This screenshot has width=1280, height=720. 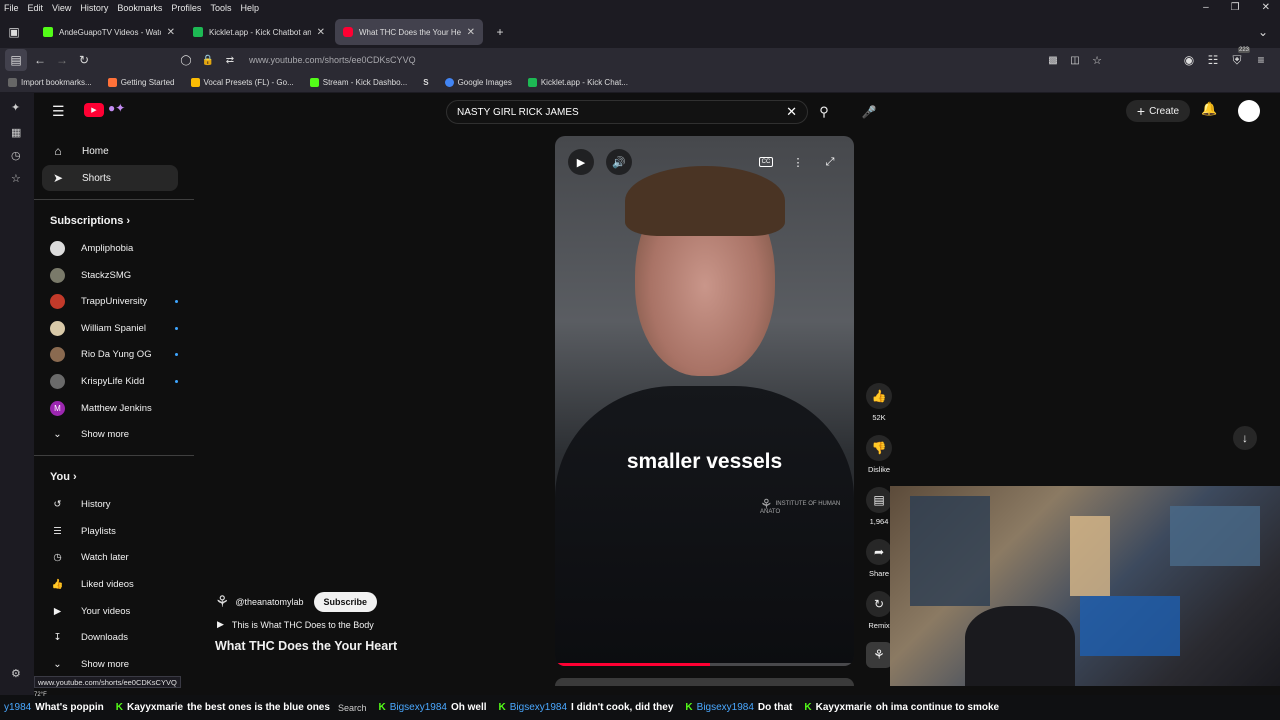 What do you see at coordinates (120, 381) in the screenshot?
I see `subscription-item: KrispyLife Kidd` at bounding box center [120, 381].